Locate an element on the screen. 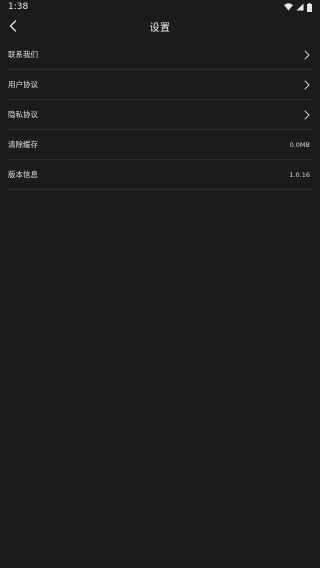 Image resolution: width=320 pixels, height=568 pixels. page-title: 设置 is located at coordinates (160, 28).